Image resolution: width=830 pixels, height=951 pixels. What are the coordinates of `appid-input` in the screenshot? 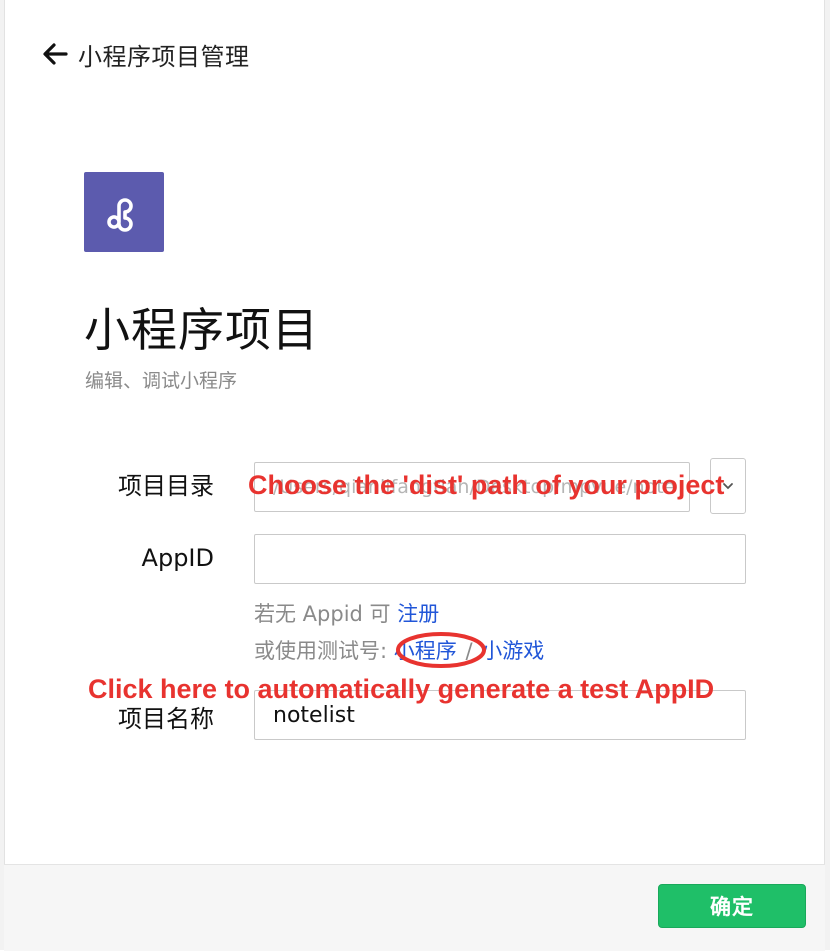 It's located at (500, 559).